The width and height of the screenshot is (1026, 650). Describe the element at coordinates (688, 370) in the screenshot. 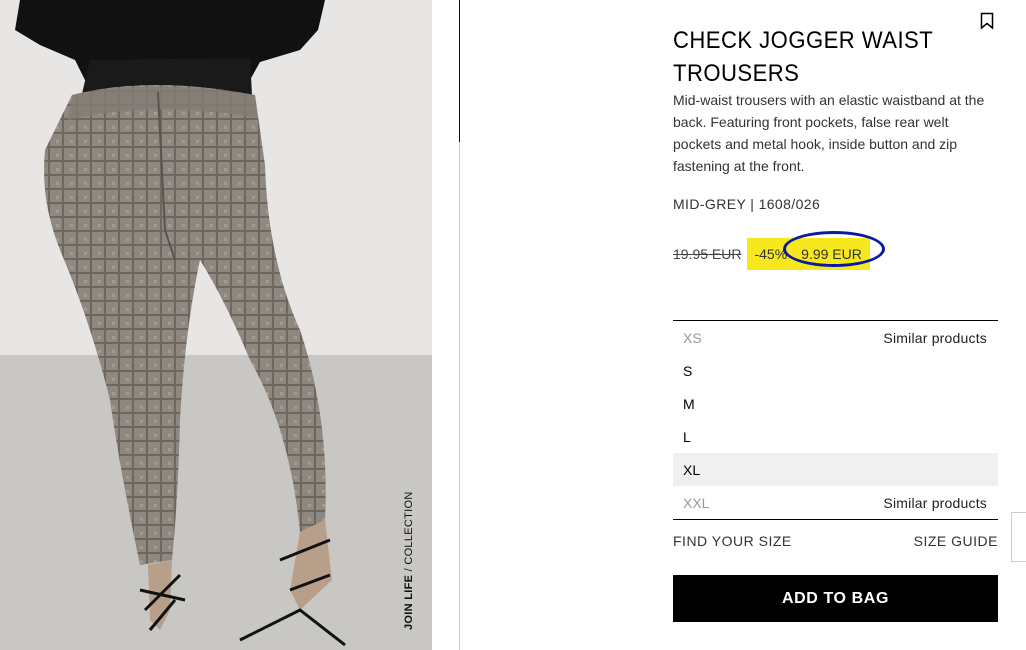

I see `size-label: S` at that location.